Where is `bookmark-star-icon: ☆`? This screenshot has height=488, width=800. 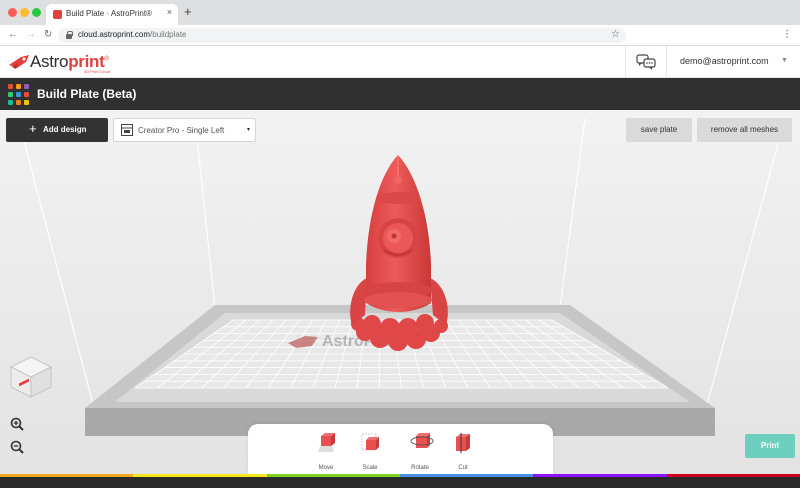
bookmark-star-icon: ☆ is located at coordinates (615, 34).